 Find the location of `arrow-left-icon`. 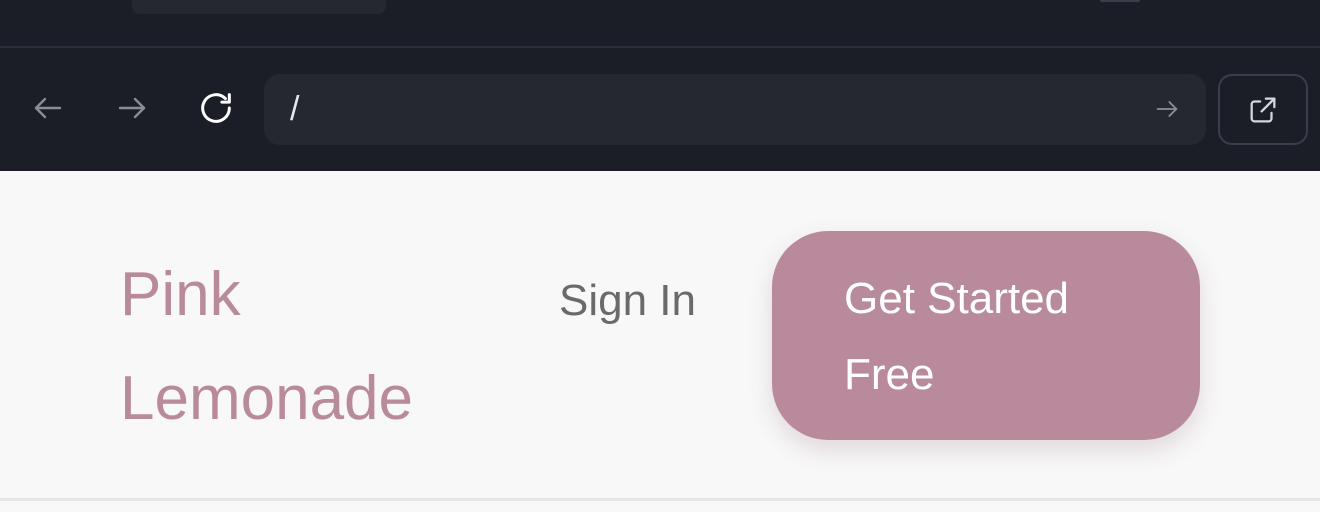

arrow-left-icon is located at coordinates (48, 108).